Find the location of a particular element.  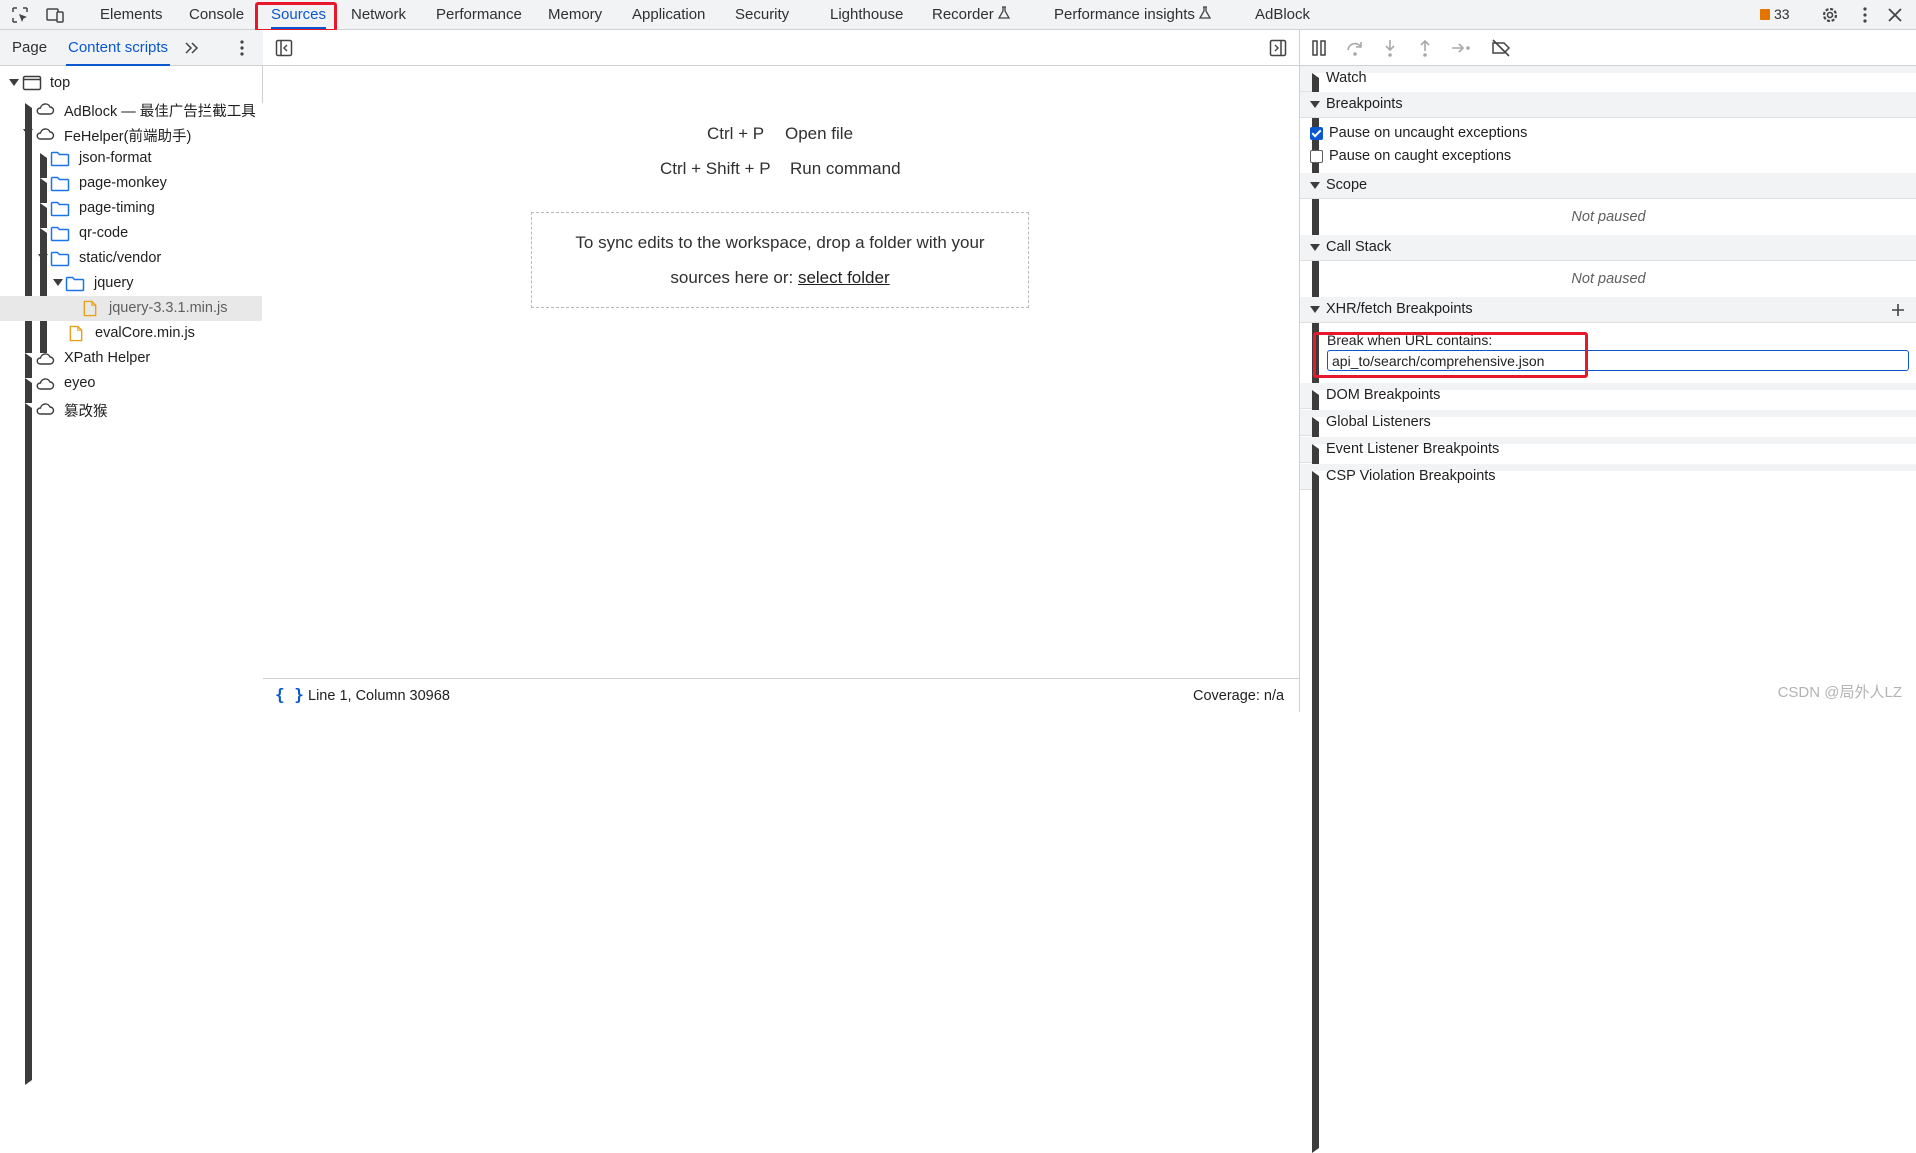

scope-status: Not paused is located at coordinates (1608, 217).